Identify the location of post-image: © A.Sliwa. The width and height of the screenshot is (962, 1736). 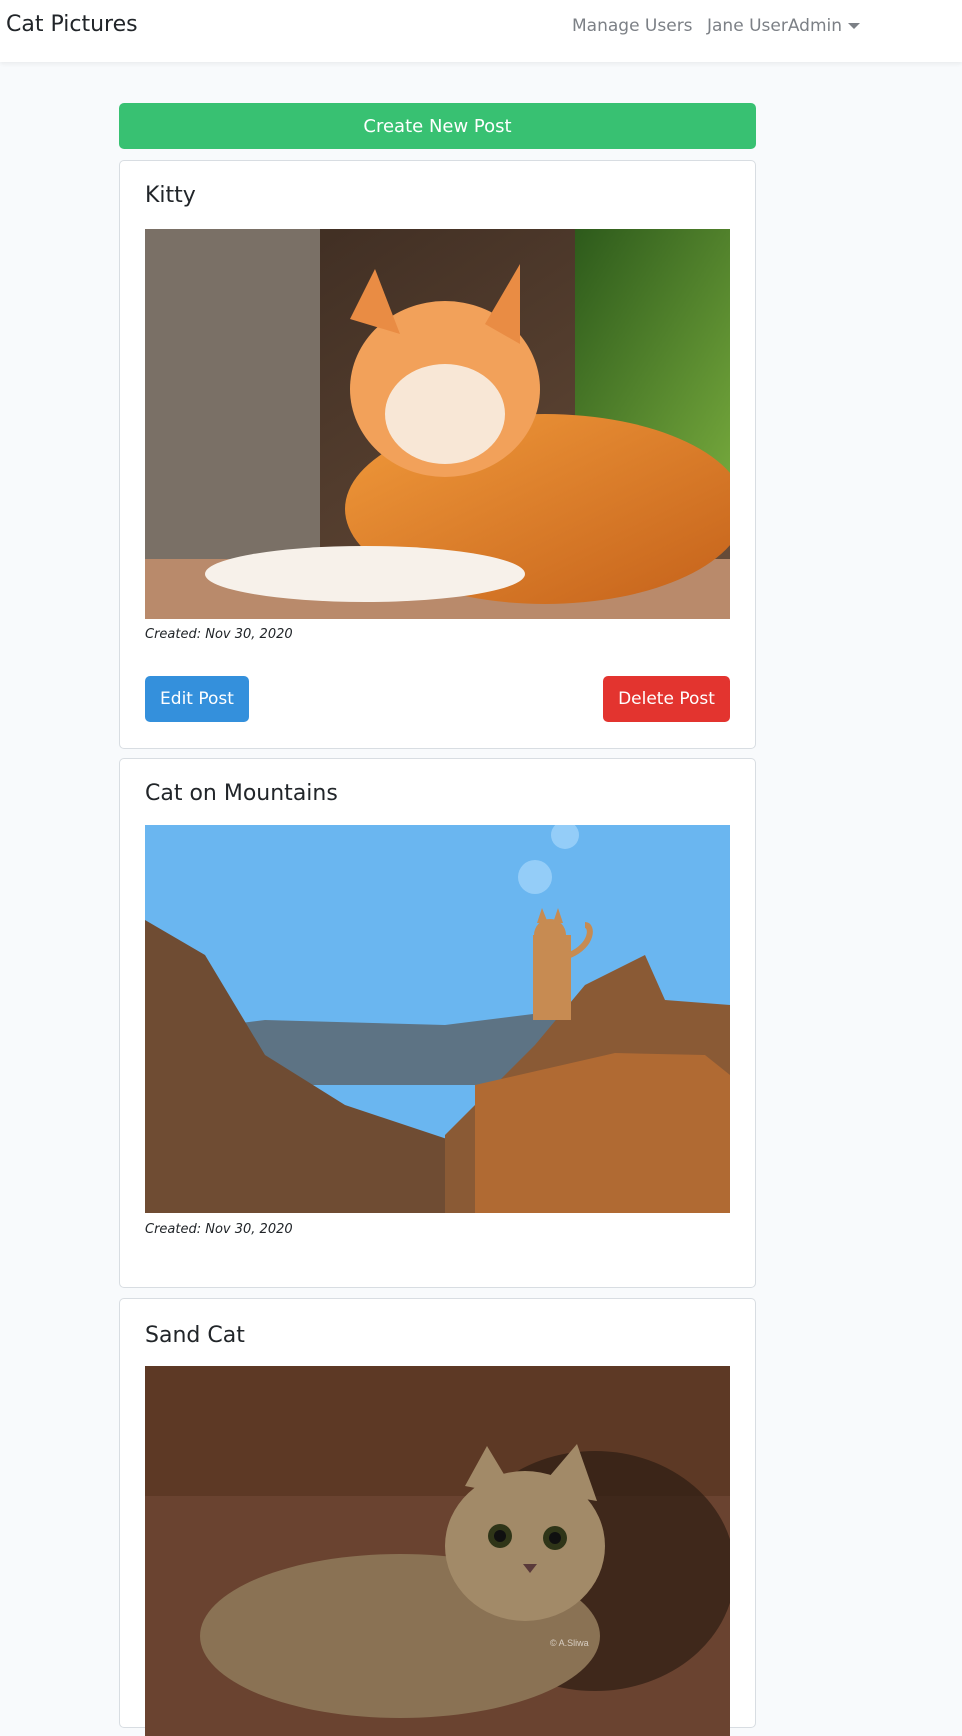
(437, 1551).